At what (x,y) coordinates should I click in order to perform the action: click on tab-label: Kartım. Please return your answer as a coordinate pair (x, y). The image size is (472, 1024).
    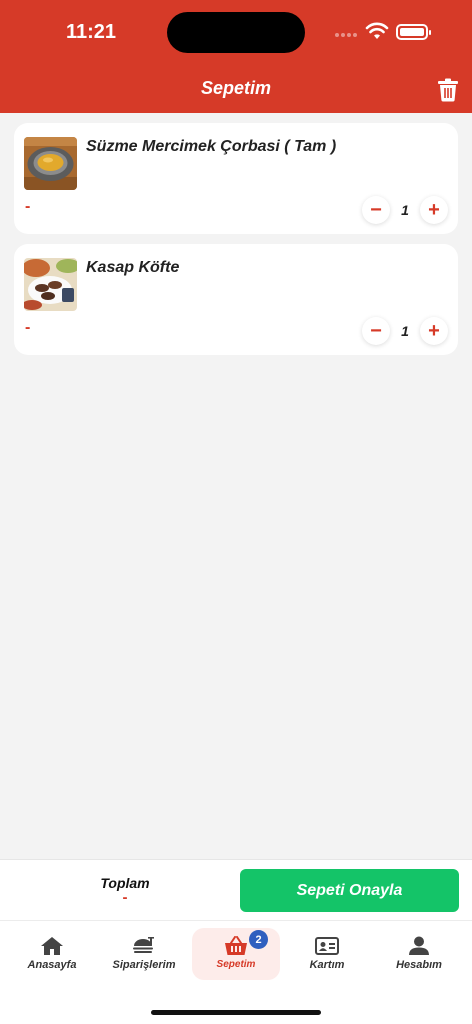
    Looking at the image, I should click on (327, 965).